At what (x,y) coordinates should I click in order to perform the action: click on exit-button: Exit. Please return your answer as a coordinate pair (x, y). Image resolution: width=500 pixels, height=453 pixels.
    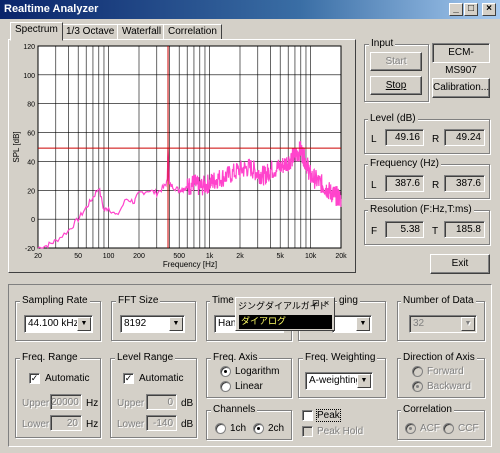
    Looking at the image, I should click on (460, 264).